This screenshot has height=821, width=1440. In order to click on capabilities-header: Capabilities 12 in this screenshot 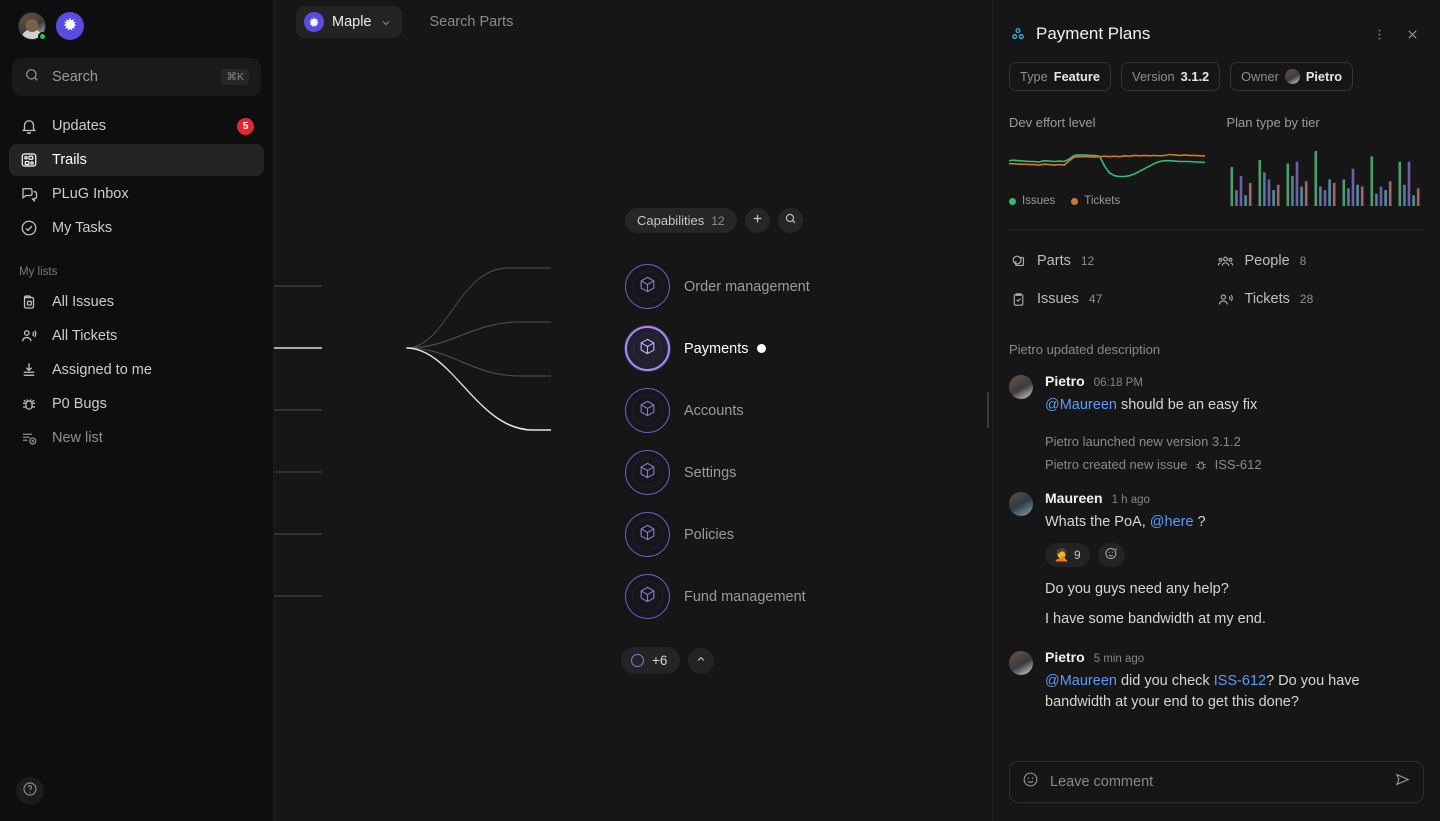, I will do `click(714, 220)`.